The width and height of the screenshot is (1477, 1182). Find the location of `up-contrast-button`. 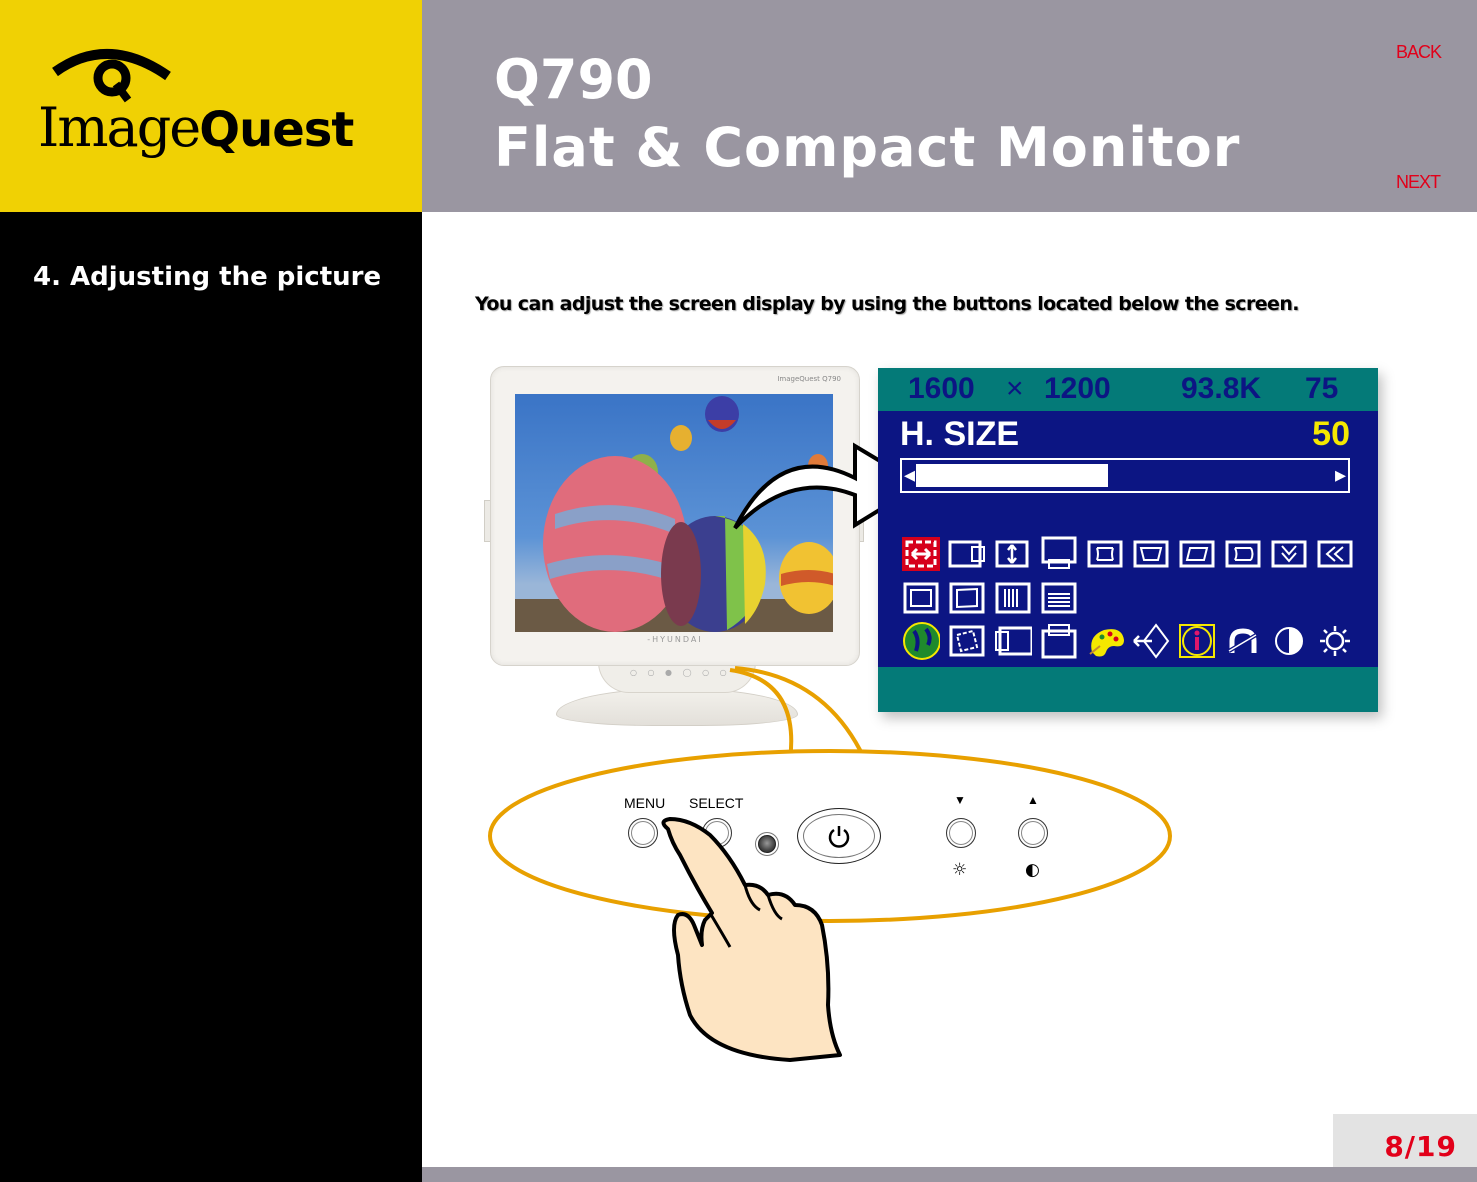

up-contrast-button is located at coordinates (1033, 833).